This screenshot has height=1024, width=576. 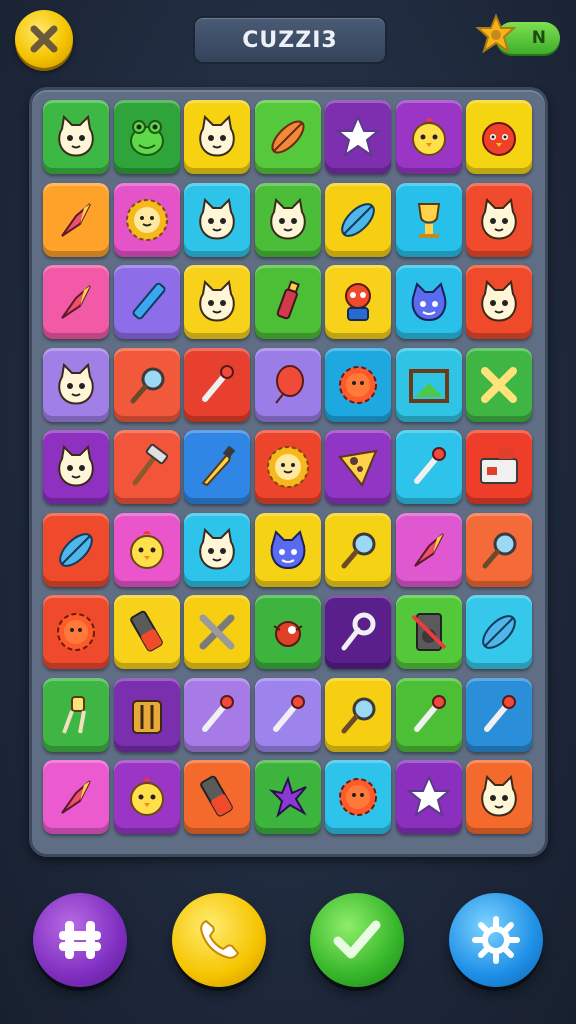 I want to click on settings-button, so click(x=496, y=940).